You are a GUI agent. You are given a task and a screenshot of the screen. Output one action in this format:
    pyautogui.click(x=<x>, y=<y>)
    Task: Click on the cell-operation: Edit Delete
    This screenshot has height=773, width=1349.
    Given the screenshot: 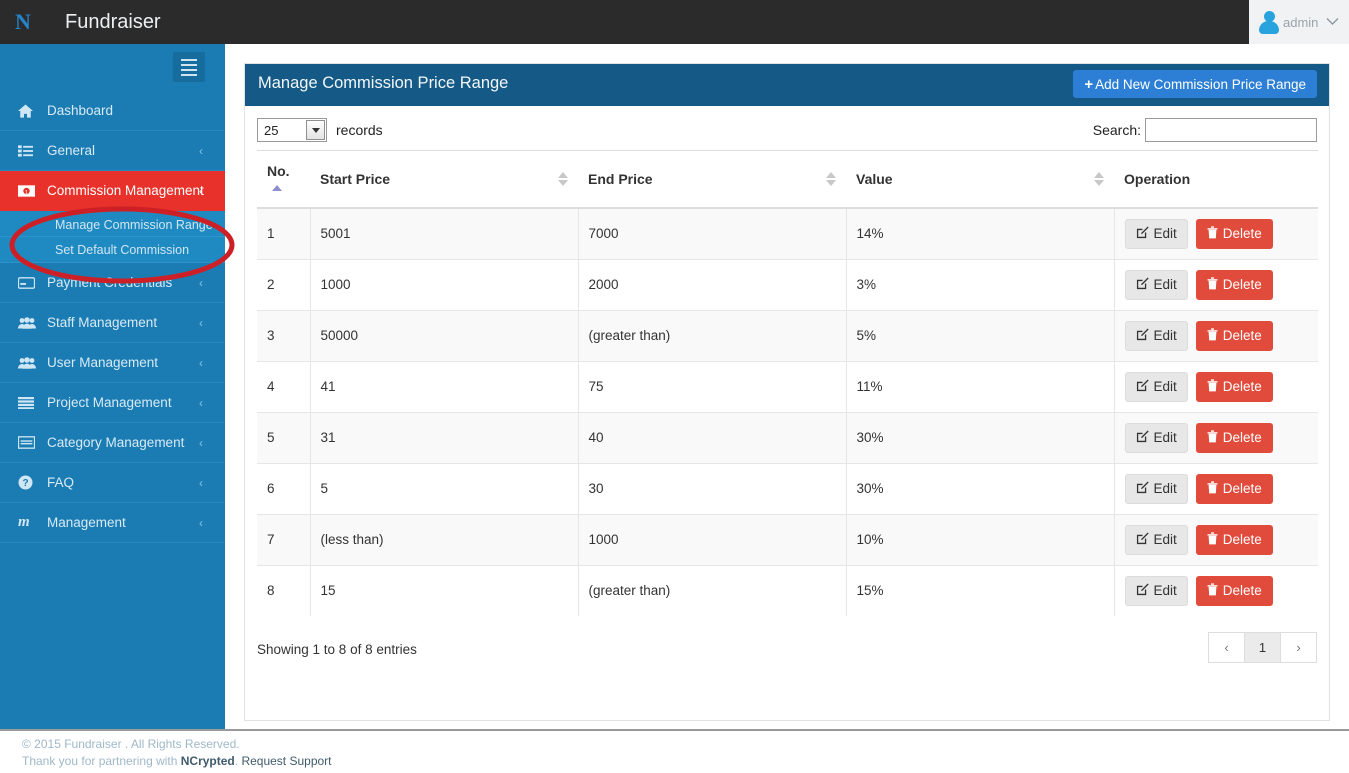 What is the action you would take?
    pyautogui.click(x=1216, y=233)
    